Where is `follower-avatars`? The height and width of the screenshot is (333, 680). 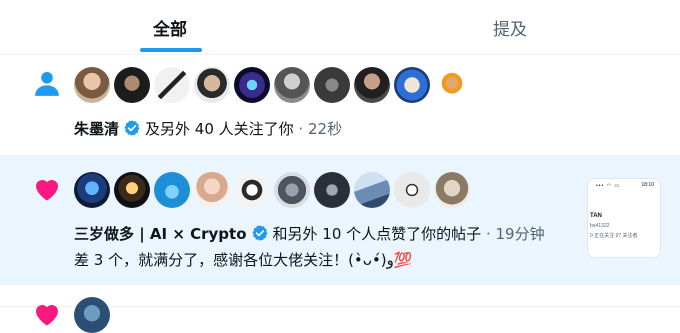
follower-avatars is located at coordinates (272, 85).